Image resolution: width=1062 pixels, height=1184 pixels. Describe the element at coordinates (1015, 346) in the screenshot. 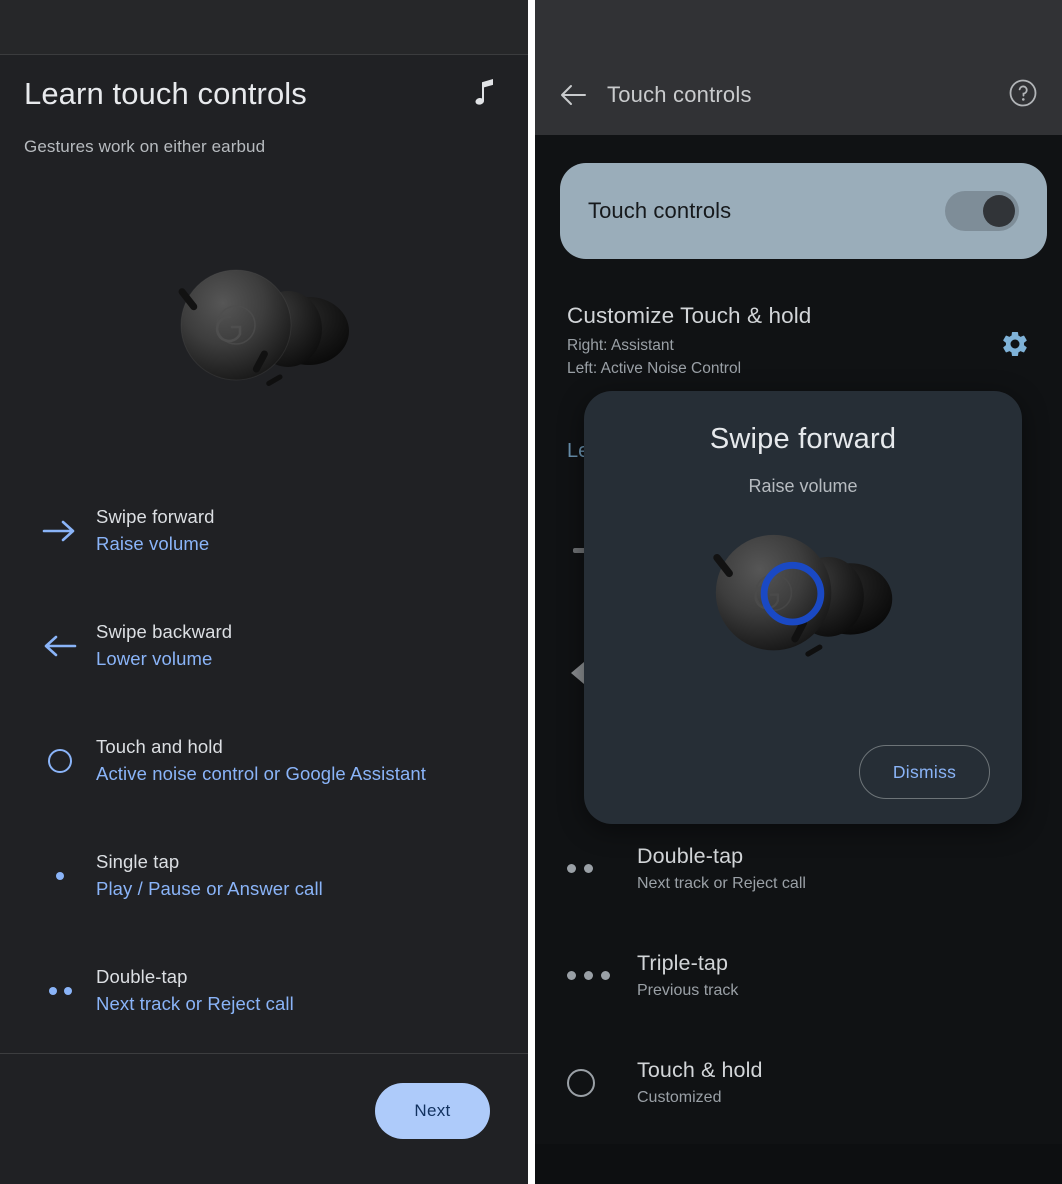

I see `gear-icon` at that location.